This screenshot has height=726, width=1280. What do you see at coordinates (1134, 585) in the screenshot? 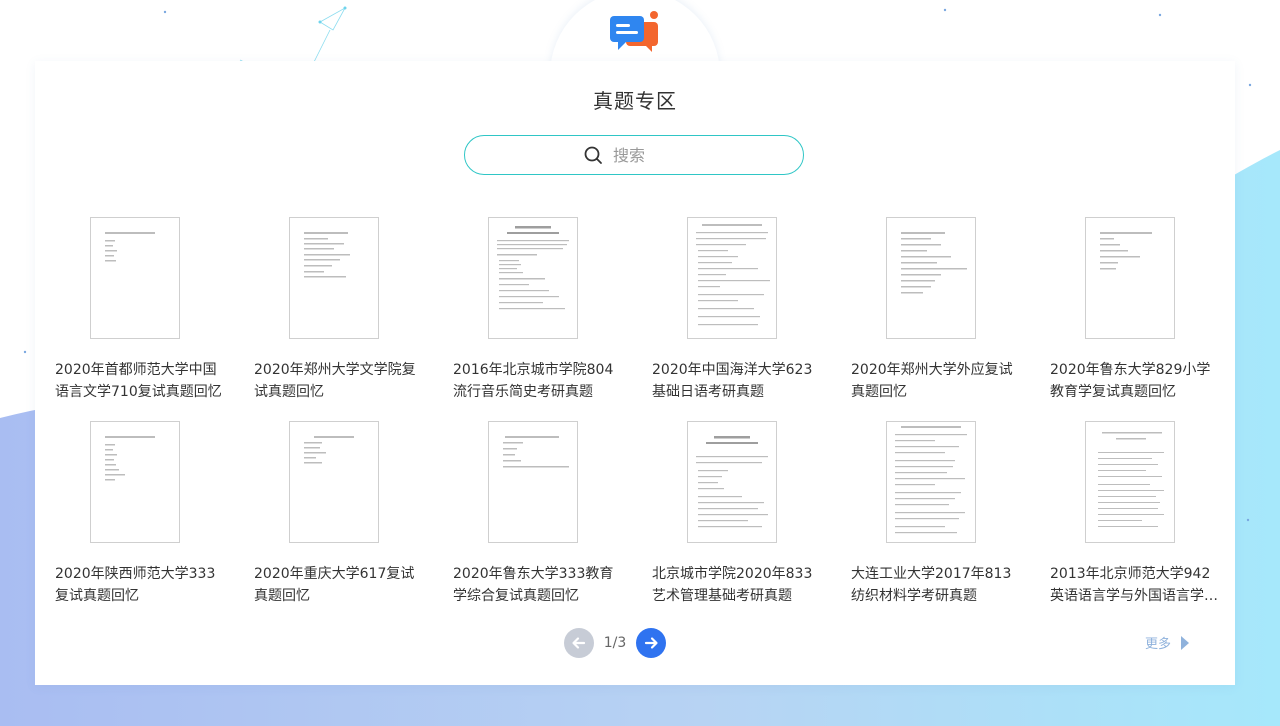
I see `exam-title: 2013年北京师范大学942英语语言学与外国语言学及应用语言学考研真题` at bounding box center [1134, 585].